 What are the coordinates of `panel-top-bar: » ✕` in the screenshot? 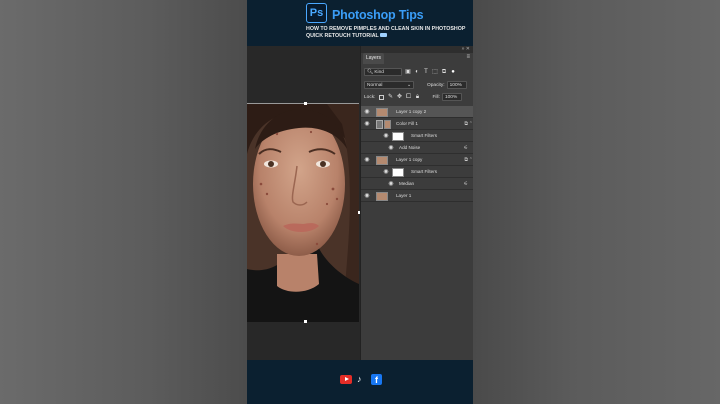 It's located at (417, 49).